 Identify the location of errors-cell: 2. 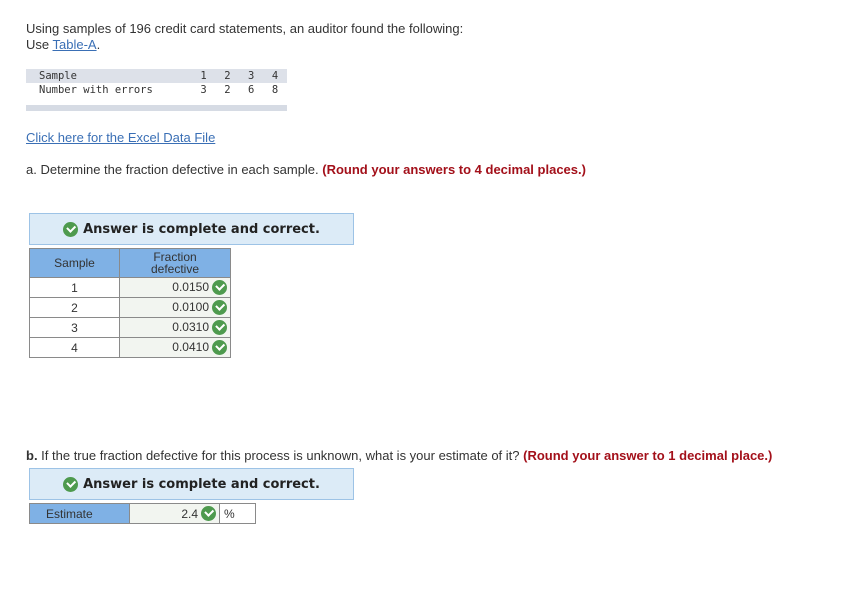
(227, 90).